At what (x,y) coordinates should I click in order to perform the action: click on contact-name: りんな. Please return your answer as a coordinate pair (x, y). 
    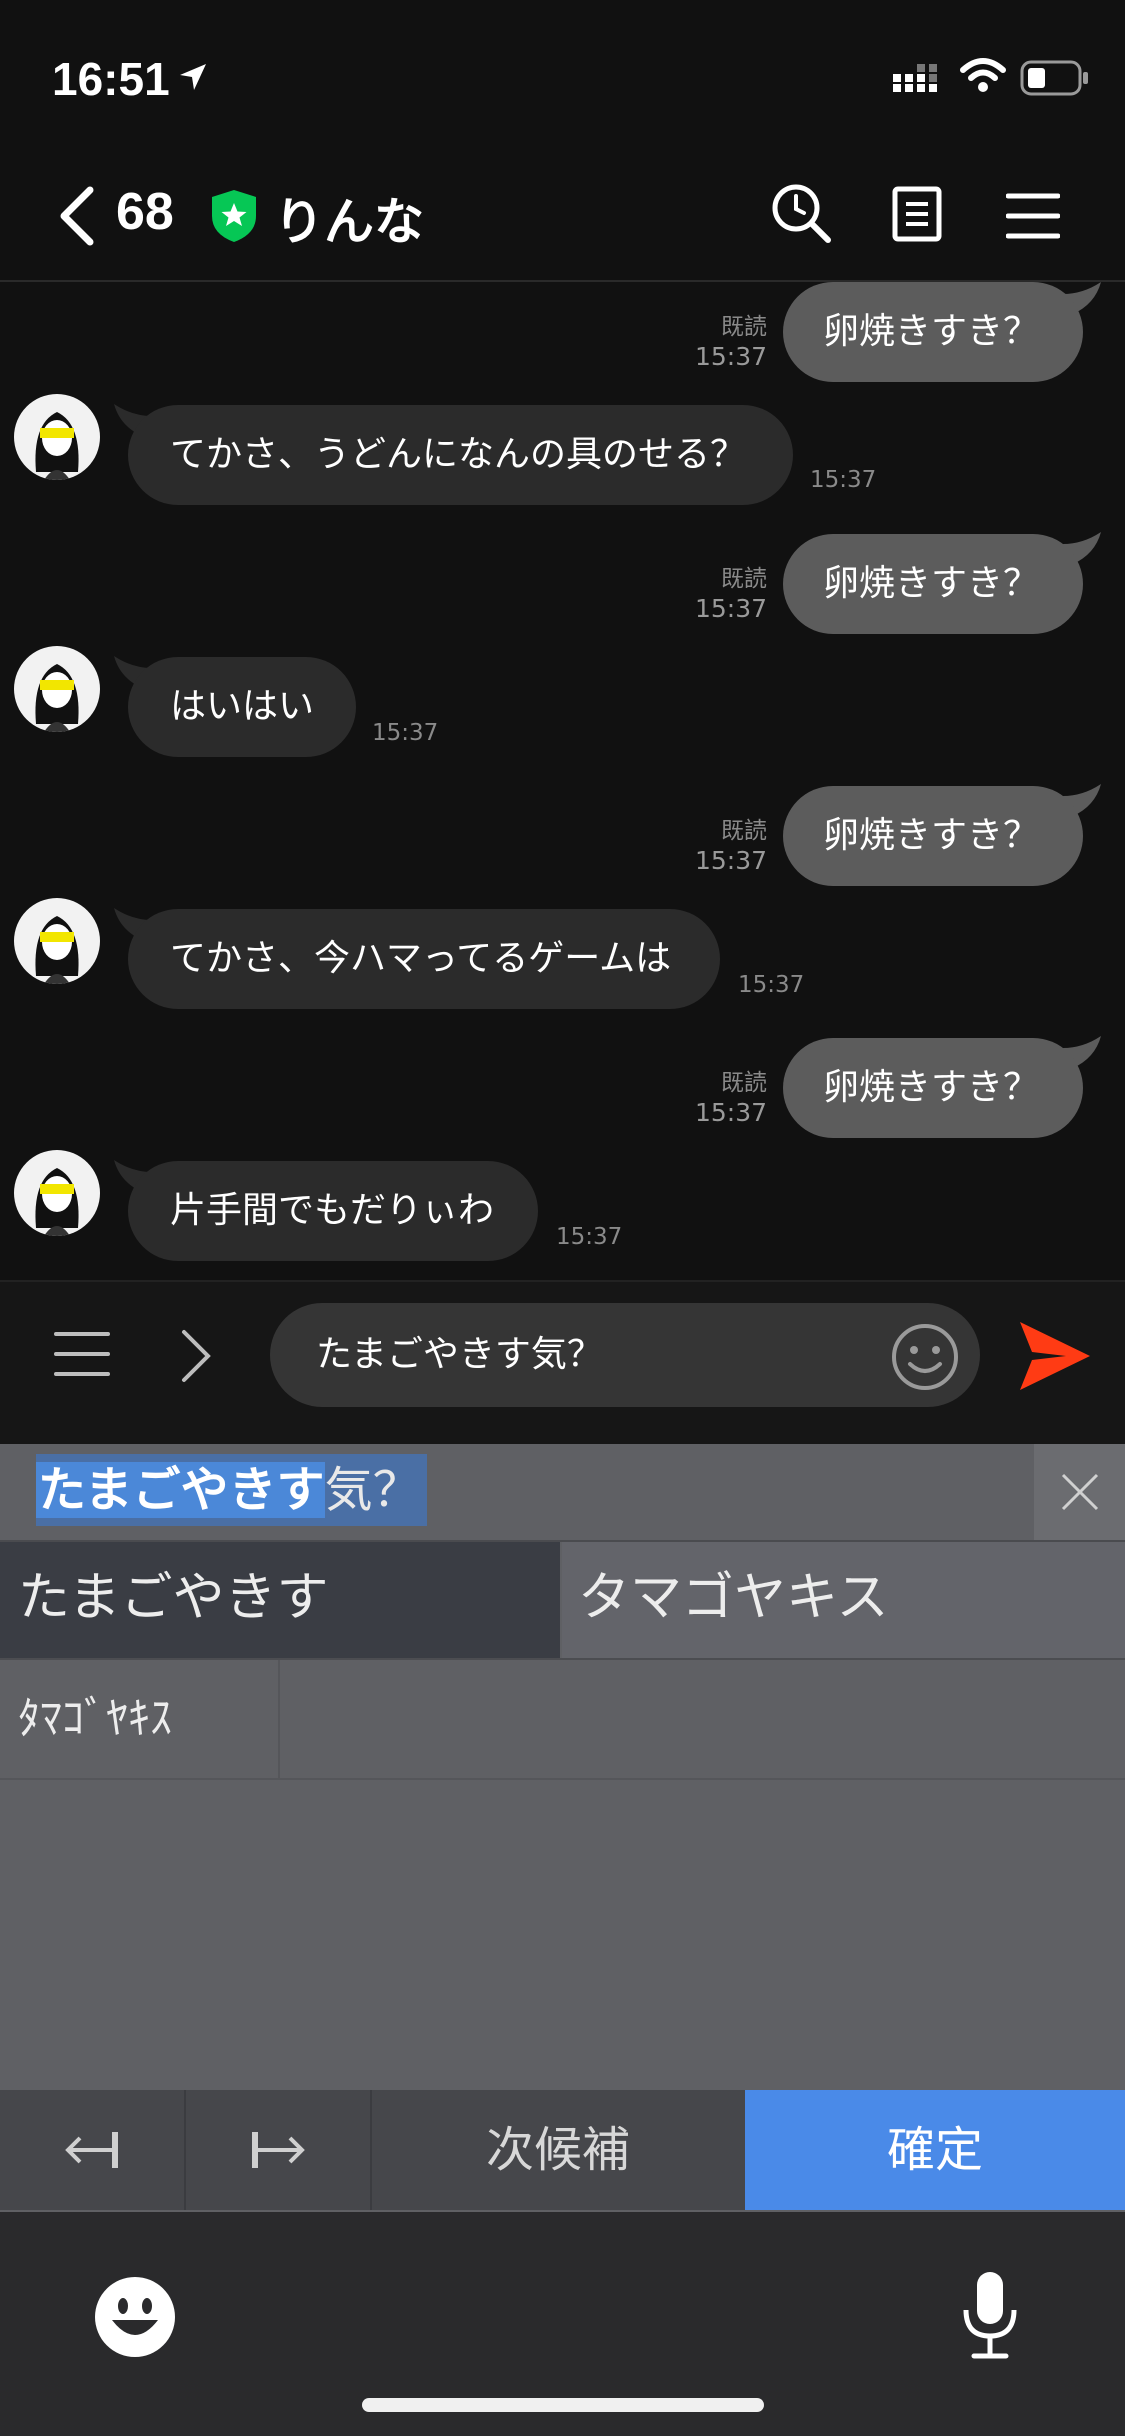
    Looking at the image, I should click on (349, 218).